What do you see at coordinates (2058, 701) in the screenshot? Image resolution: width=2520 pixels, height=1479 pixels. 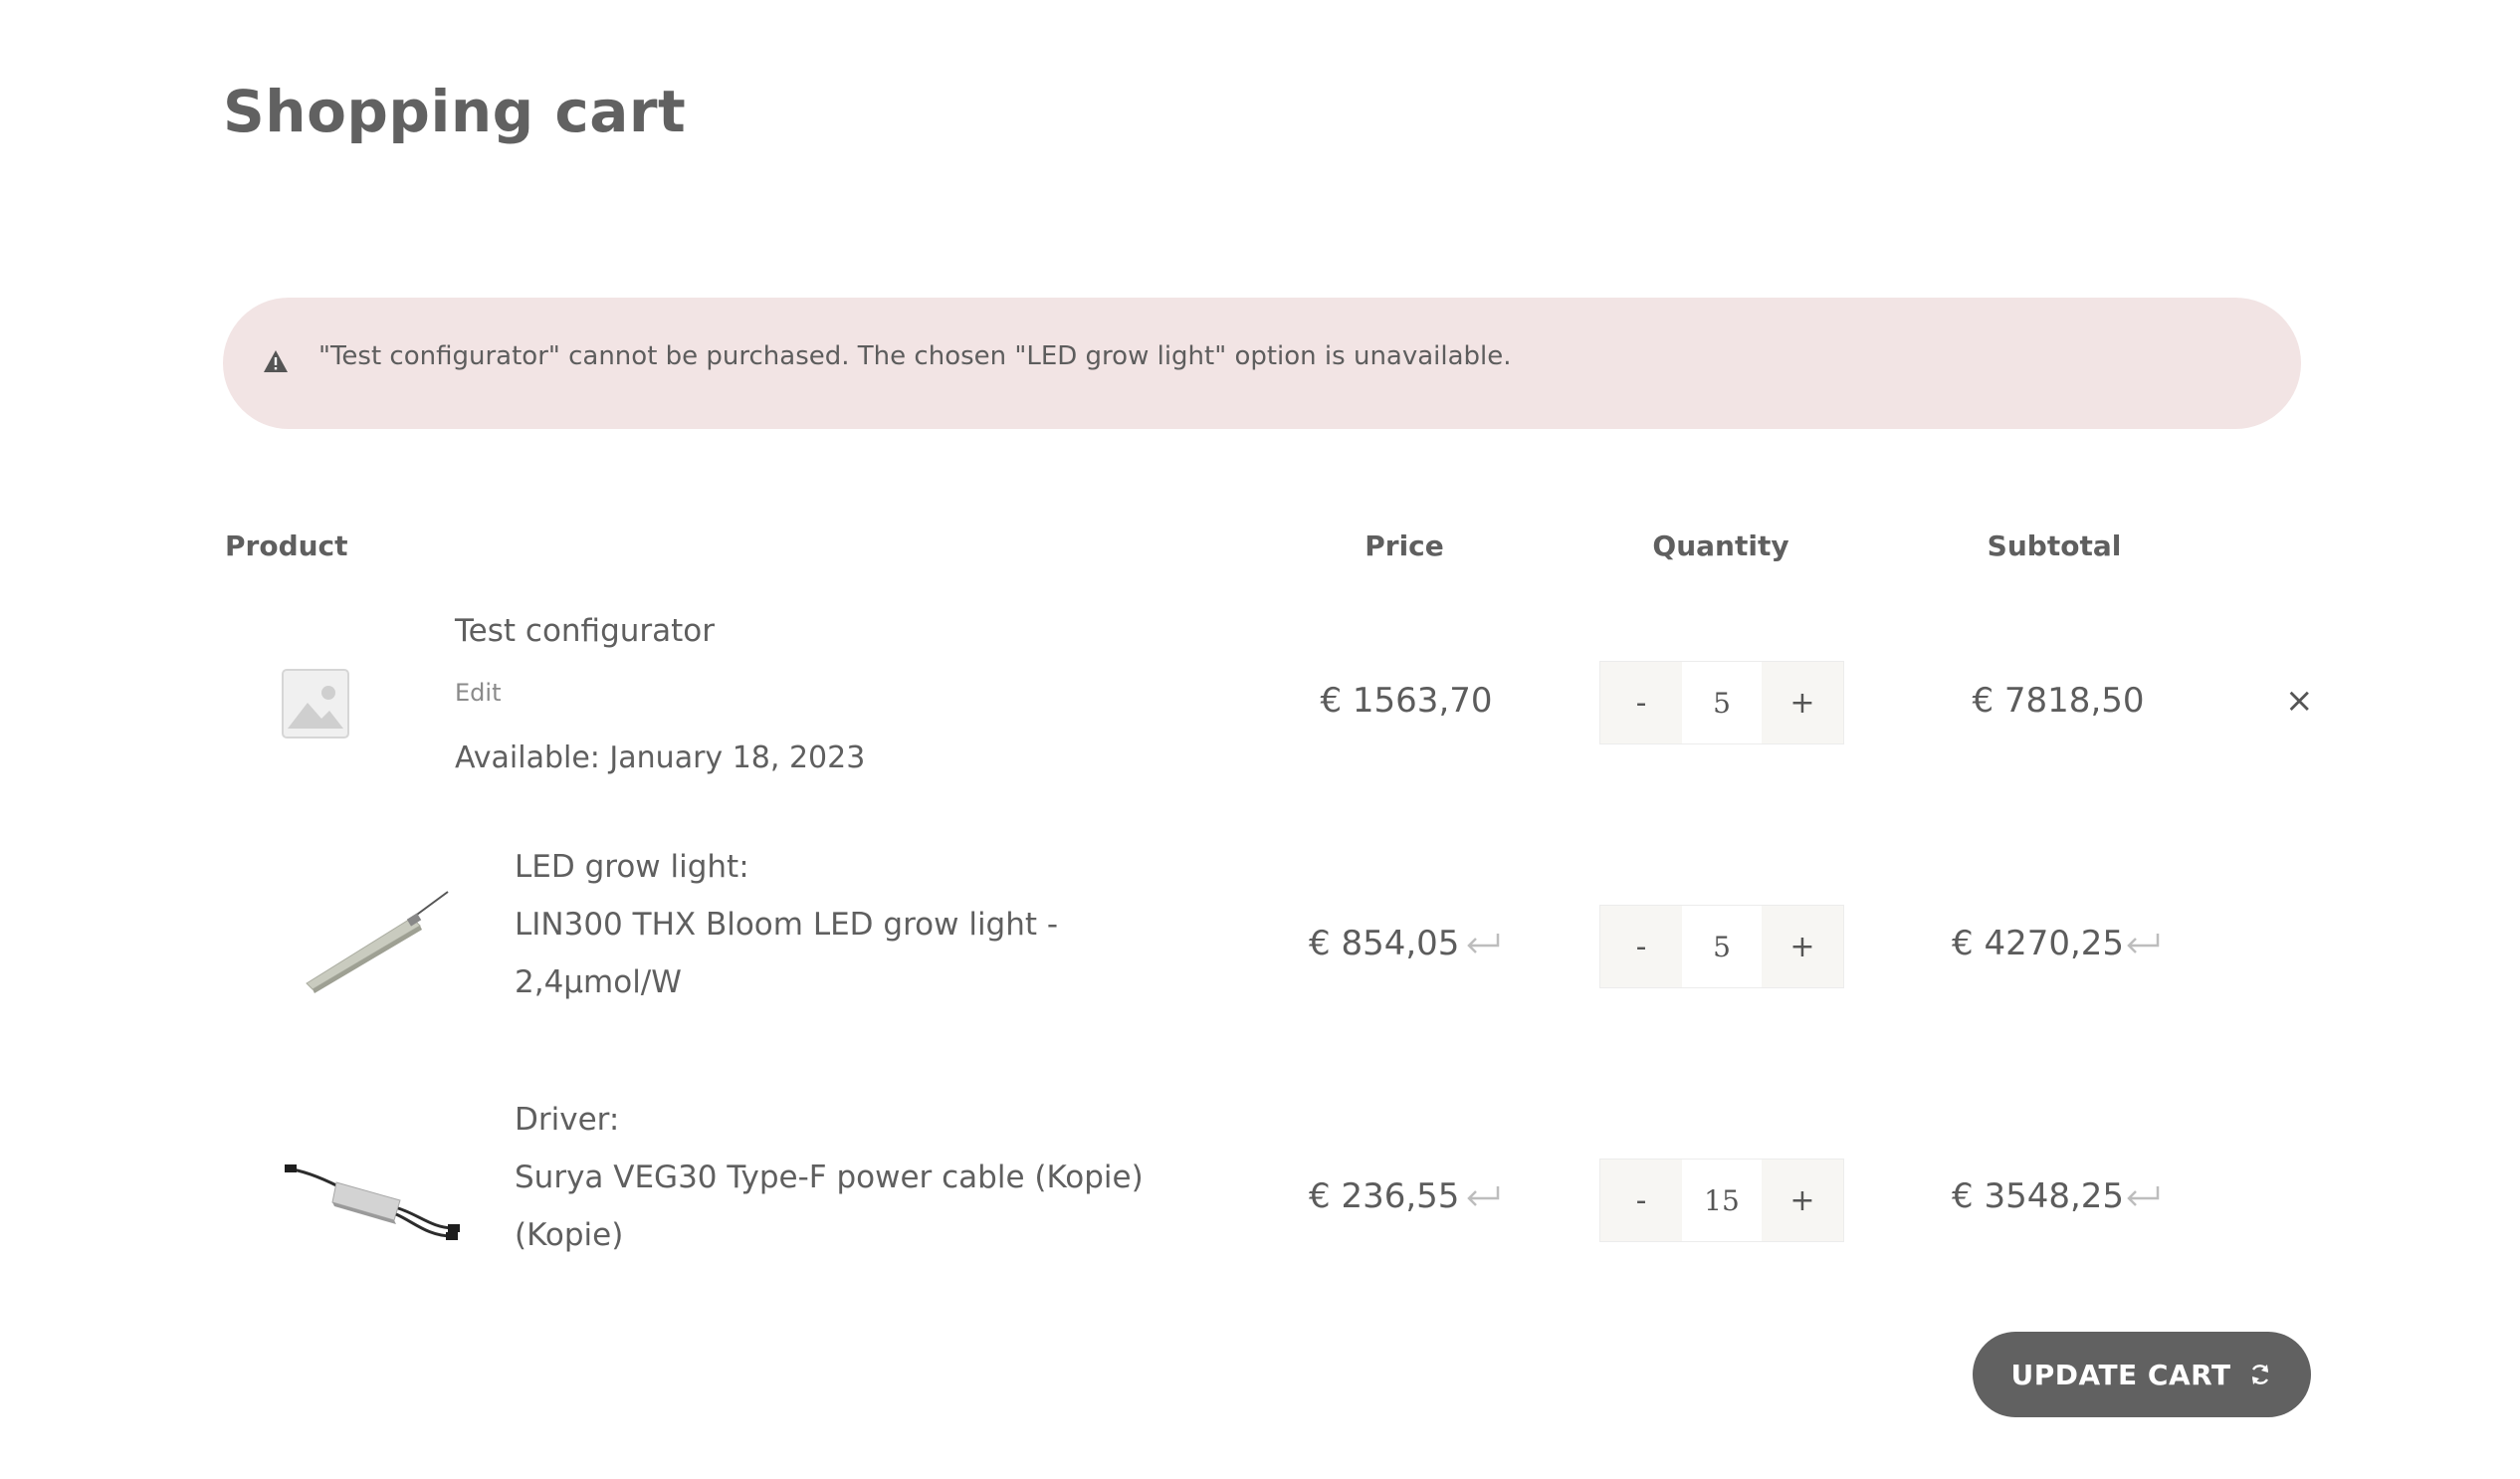 I see `subtotal-value: € 7818,50` at bounding box center [2058, 701].